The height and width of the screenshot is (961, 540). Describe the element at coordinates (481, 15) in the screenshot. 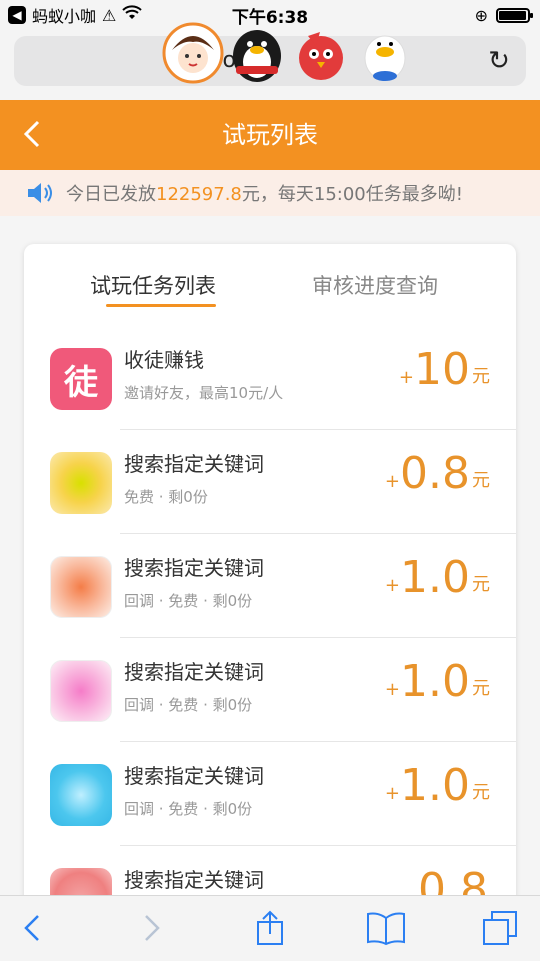

I see `rotation-lock-icon: ⊕` at that location.